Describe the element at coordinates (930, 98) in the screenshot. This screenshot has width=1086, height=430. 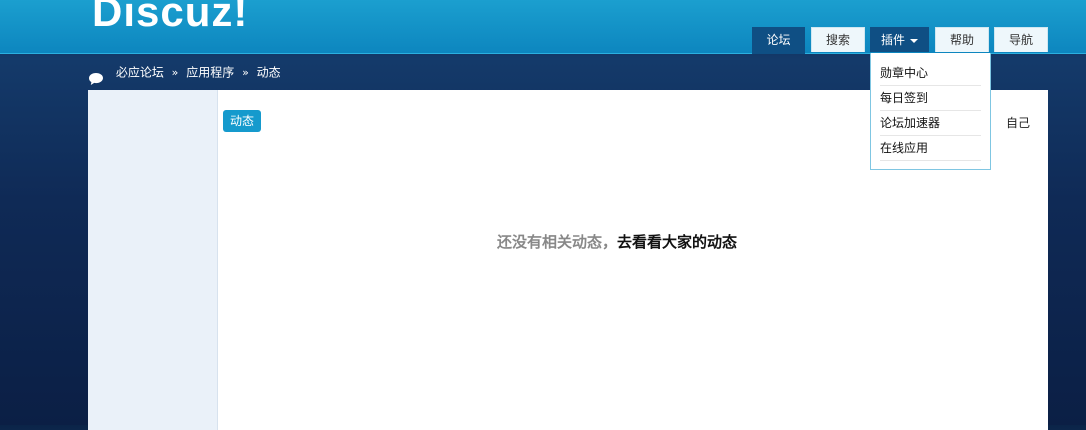
I see `menu-item-daily-checkin: 每日签到` at that location.